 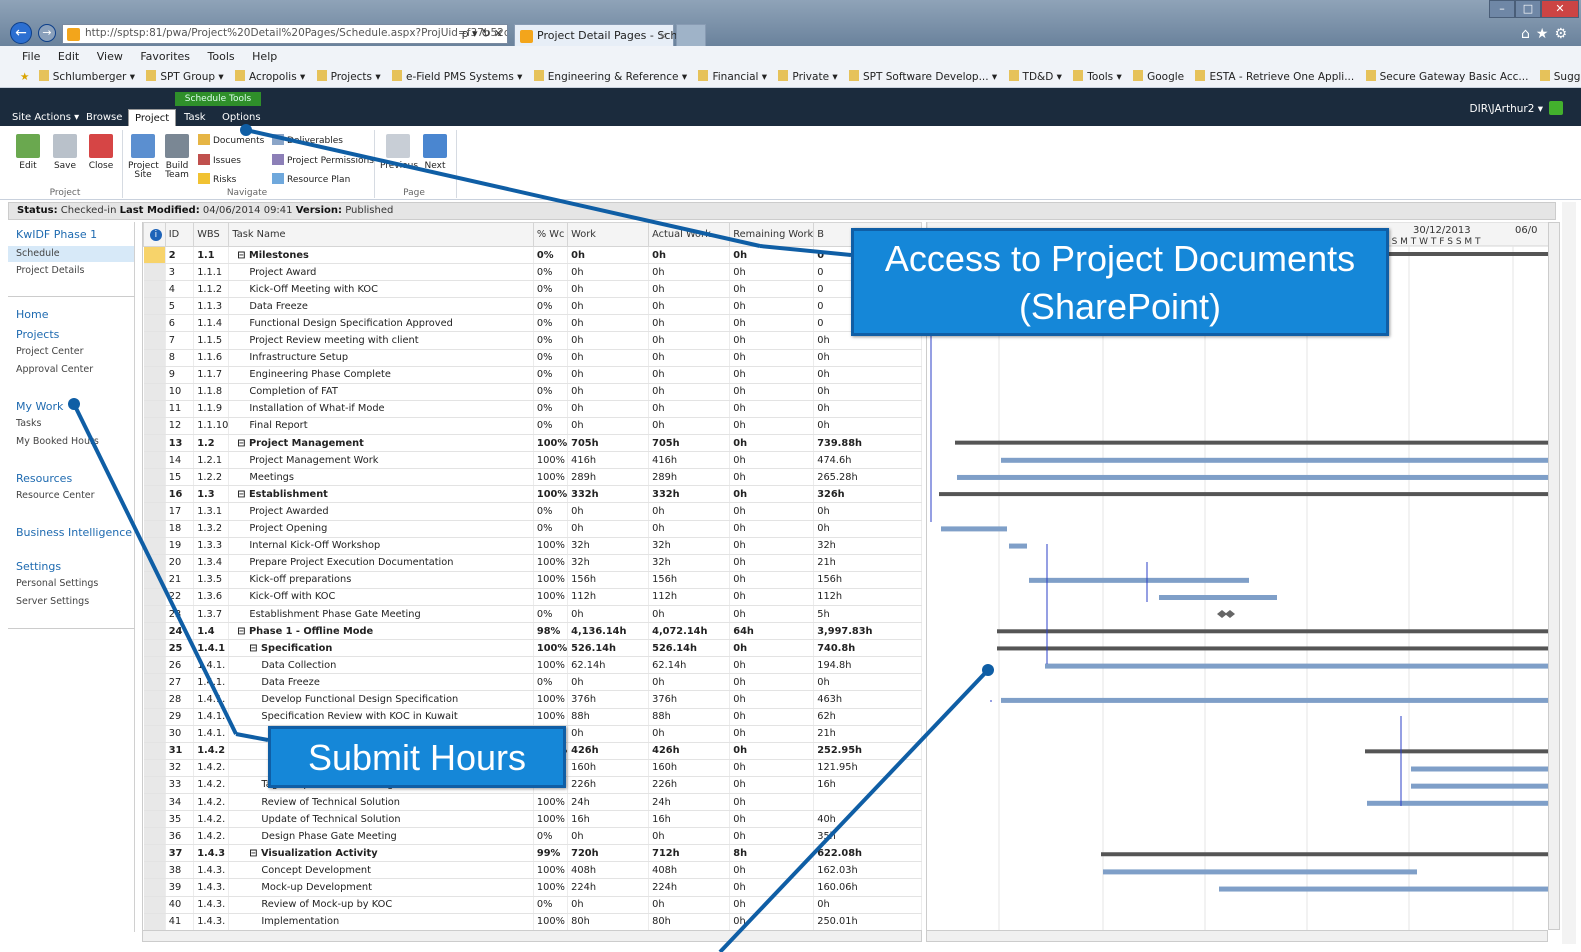 I want to click on new-tab-button, so click(x=691, y=35).